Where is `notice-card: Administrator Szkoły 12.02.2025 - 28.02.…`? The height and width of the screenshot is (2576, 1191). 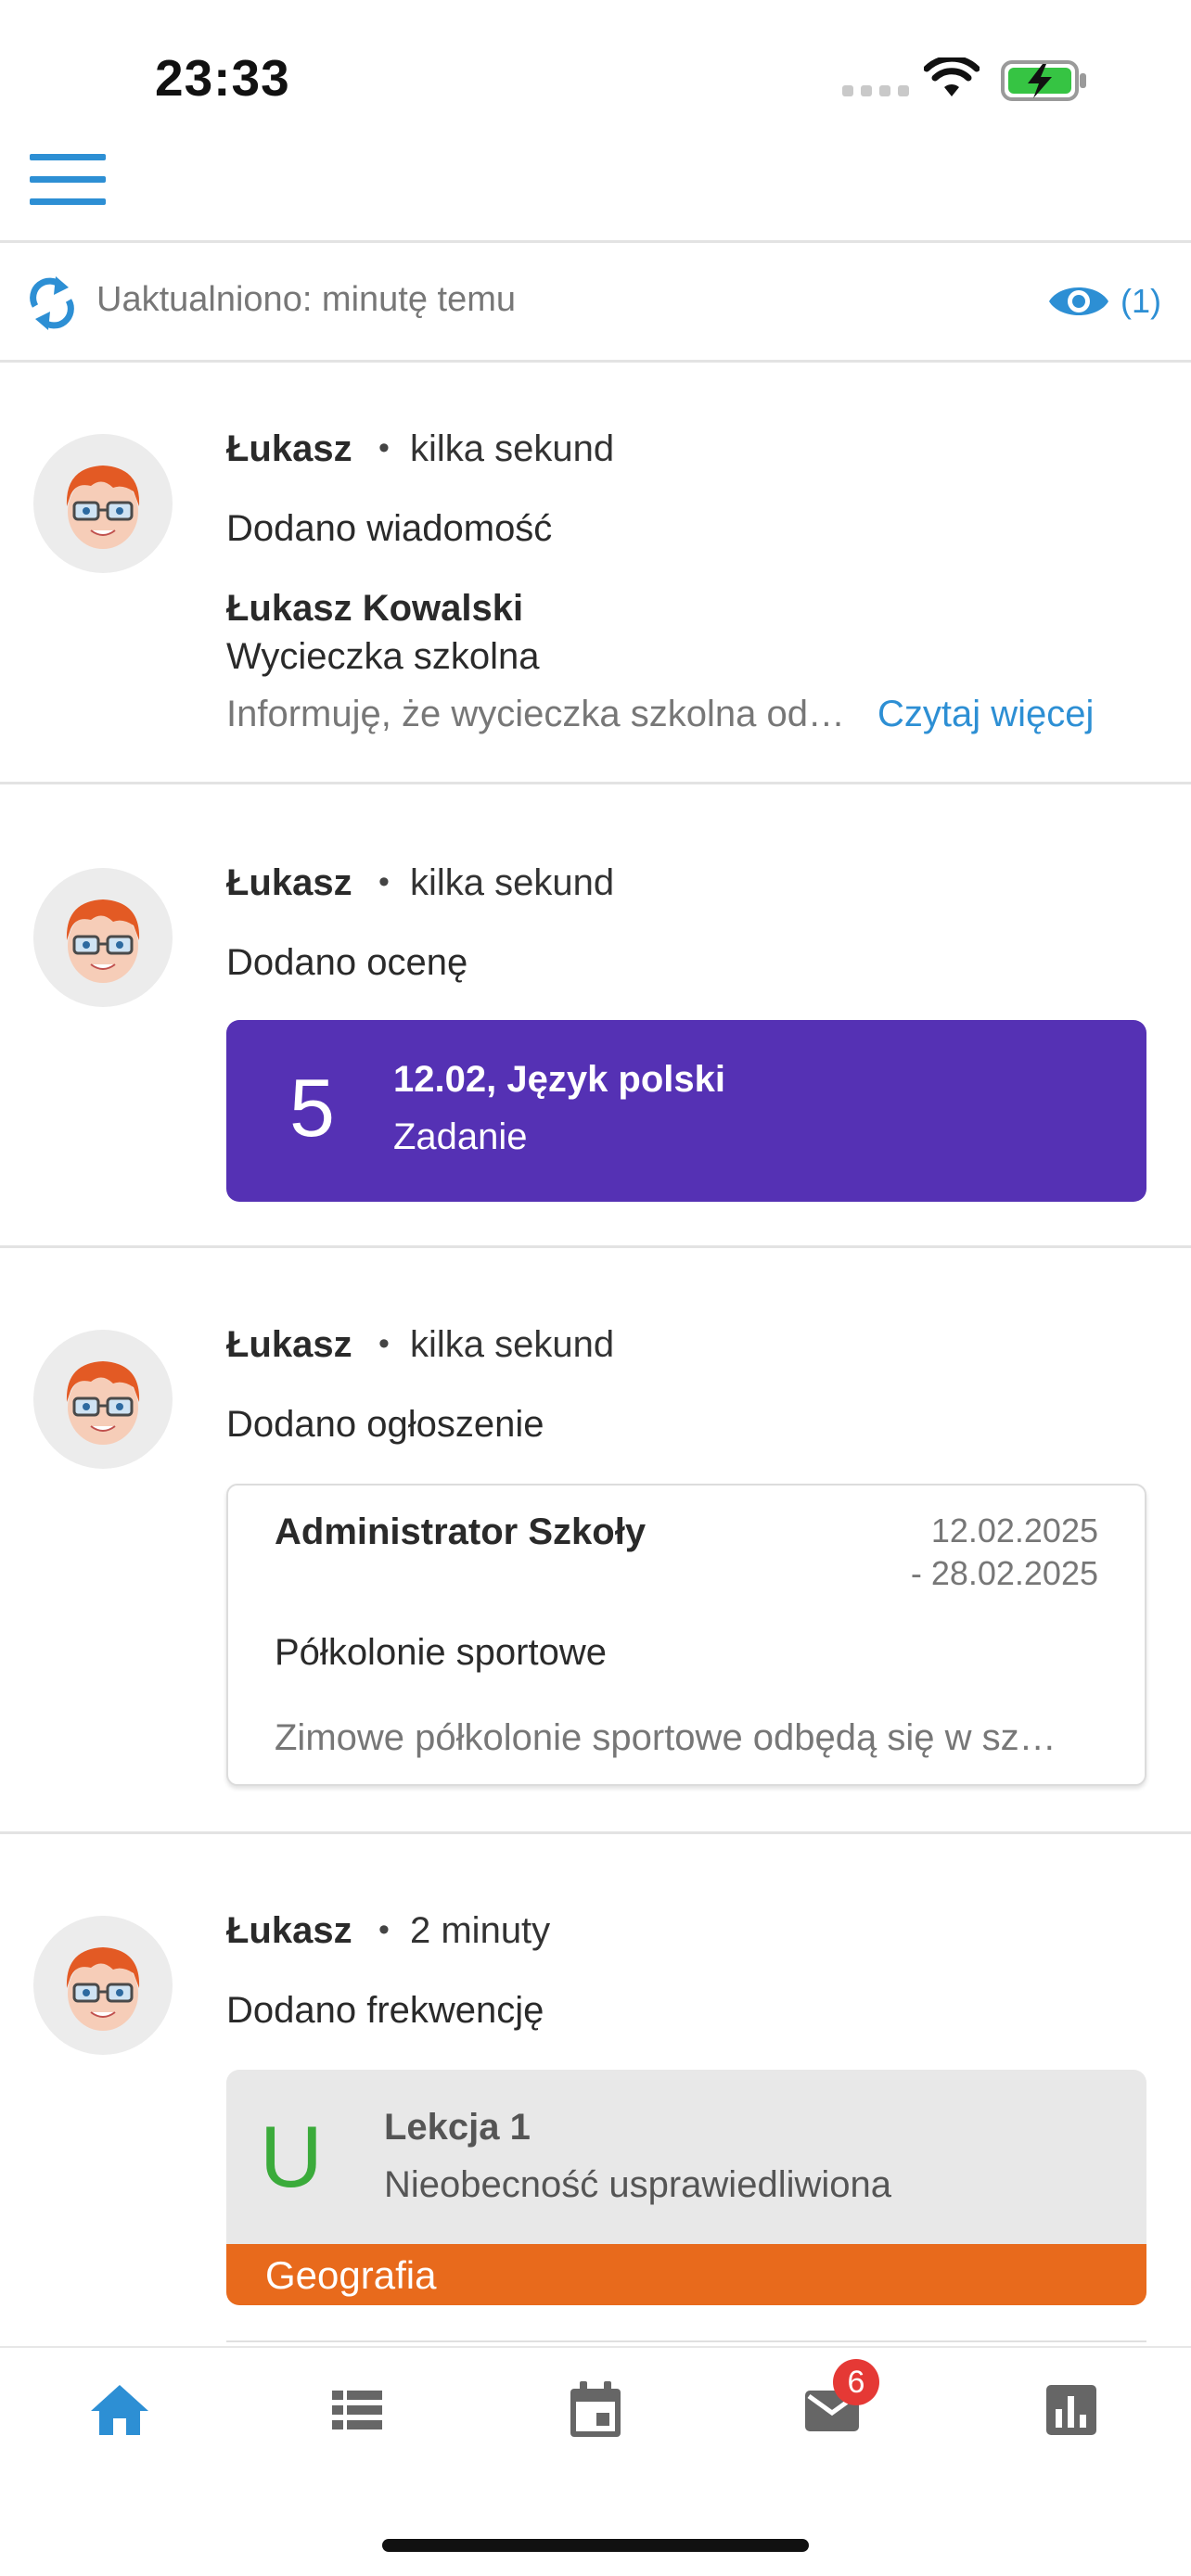
notice-card: Administrator Szkoły 12.02.2025 - 28.02.… is located at coordinates (686, 1635).